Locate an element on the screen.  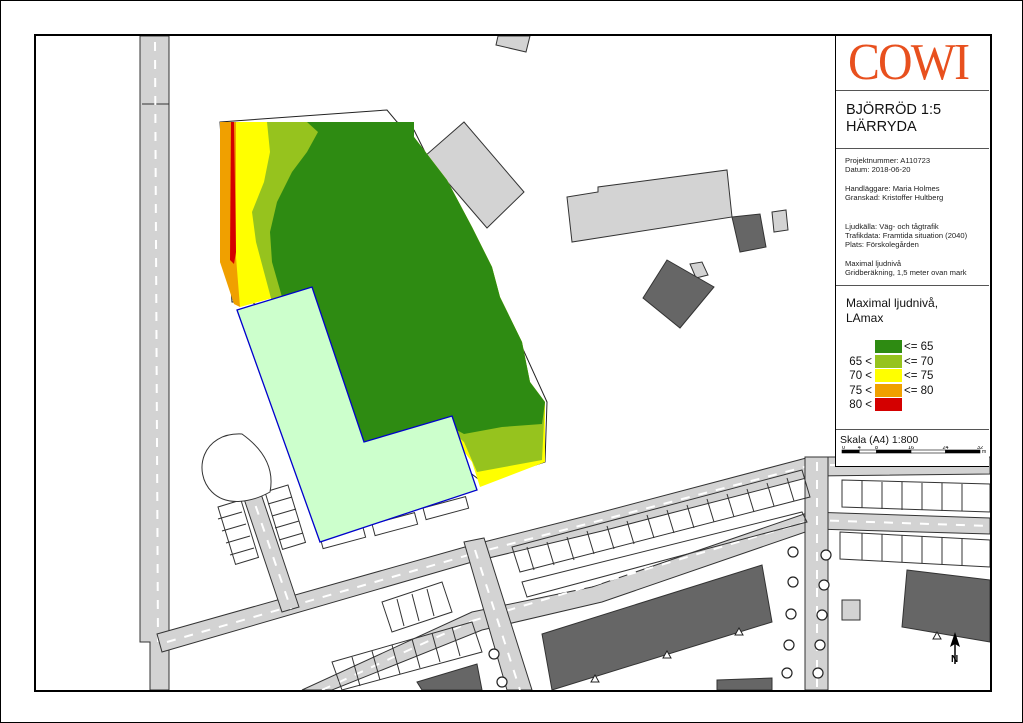
scale-tick-label: 8 is located at coordinates (876, 448).